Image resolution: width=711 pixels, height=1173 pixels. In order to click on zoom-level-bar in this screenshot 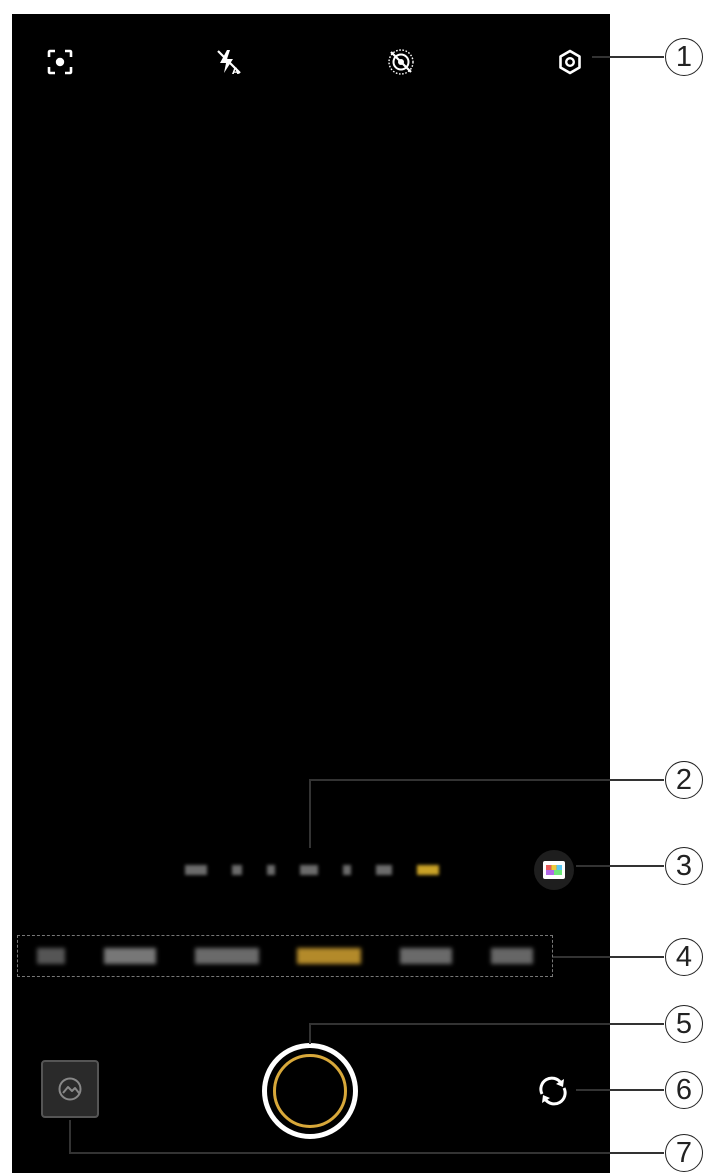, I will do `click(312, 870)`.